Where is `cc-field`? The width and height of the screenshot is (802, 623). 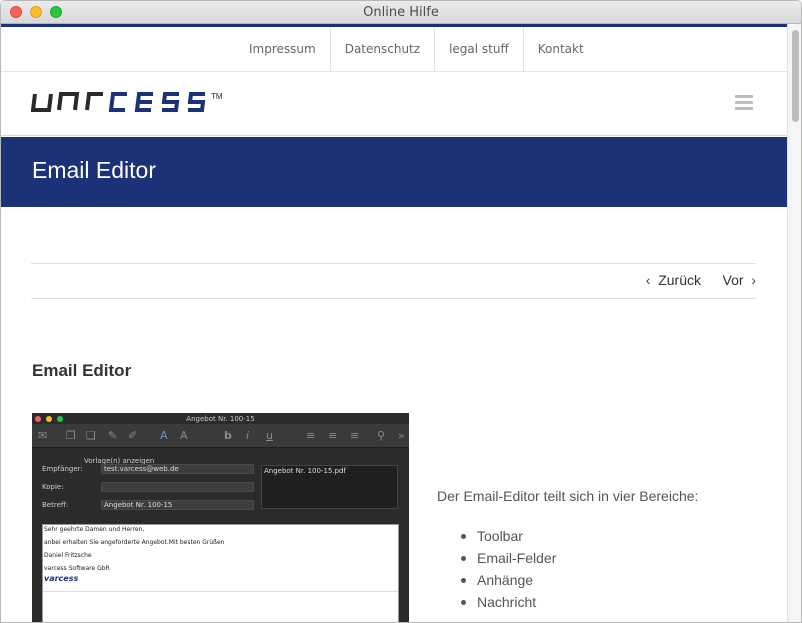 cc-field is located at coordinates (177, 487).